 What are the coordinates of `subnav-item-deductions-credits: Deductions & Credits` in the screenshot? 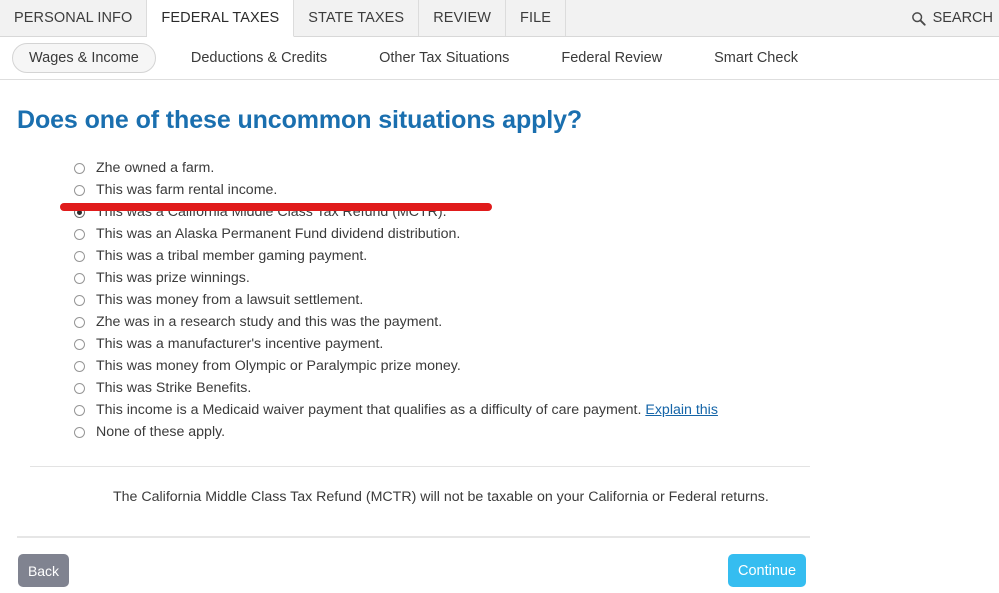 It's located at (259, 58).